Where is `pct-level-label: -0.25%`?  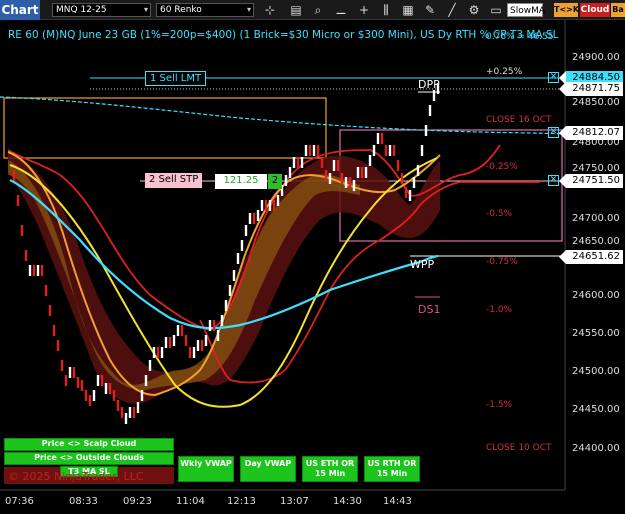
pct-level-label: -0.25% is located at coordinates (502, 167).